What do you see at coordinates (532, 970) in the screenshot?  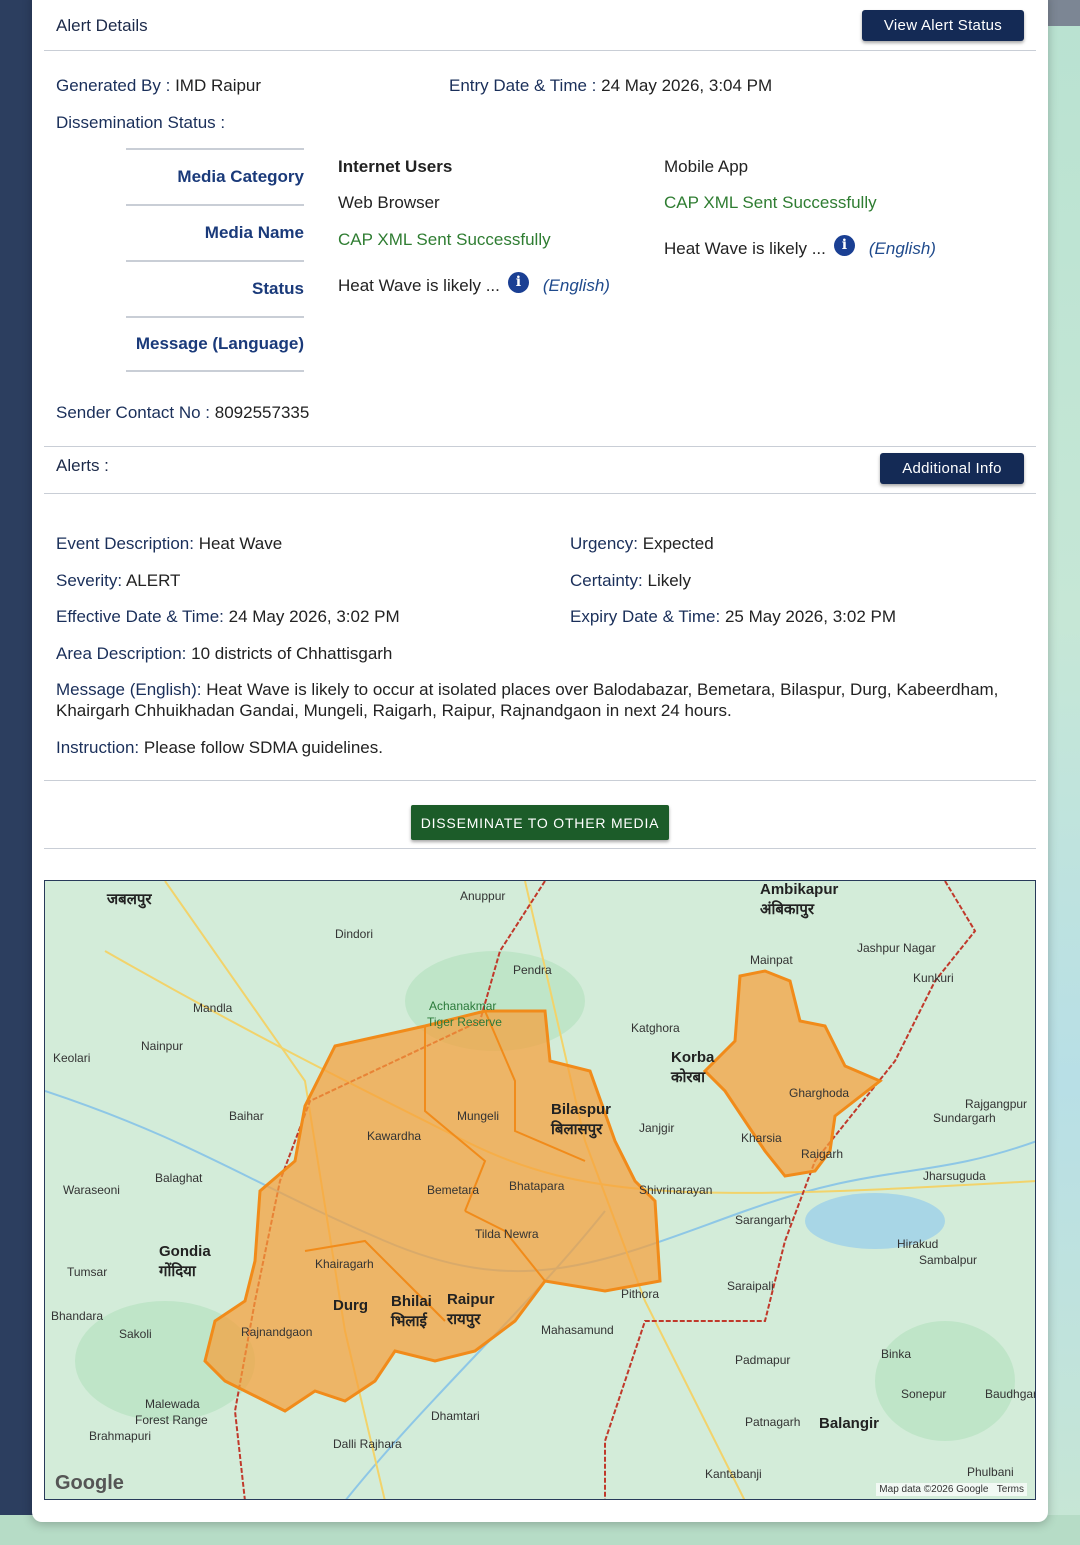 I see `map-label-pendra: Pendra` at bounding box center [532, 970].